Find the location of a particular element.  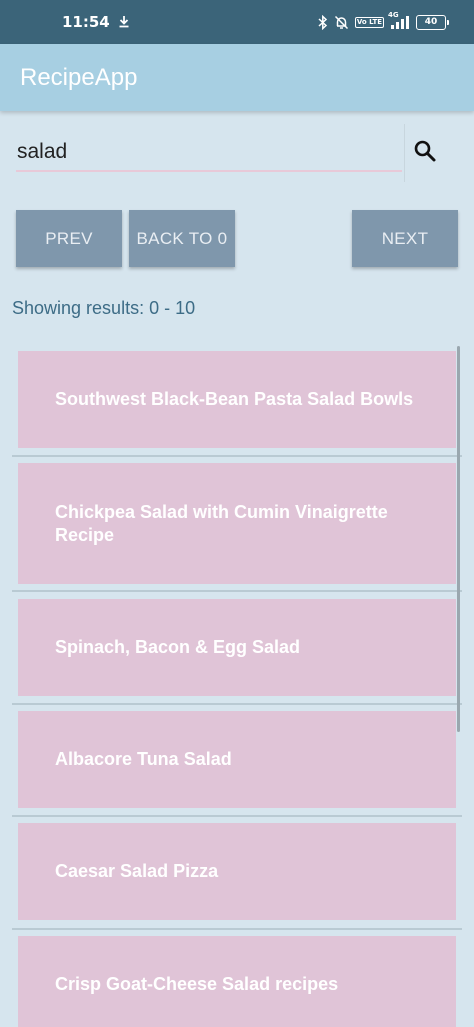

recipe-title: Spinach, Bacon & Egg Salad is located at coordinates (178, 647).